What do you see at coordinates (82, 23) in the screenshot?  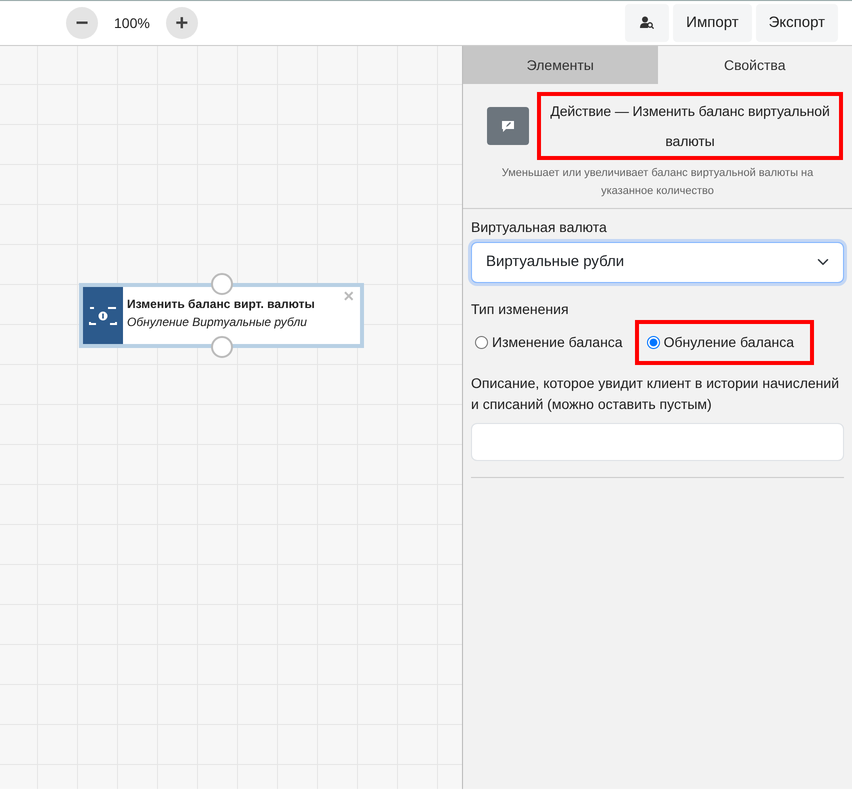 I see `zoom-out-button: −` at bounding box center [82, 23].